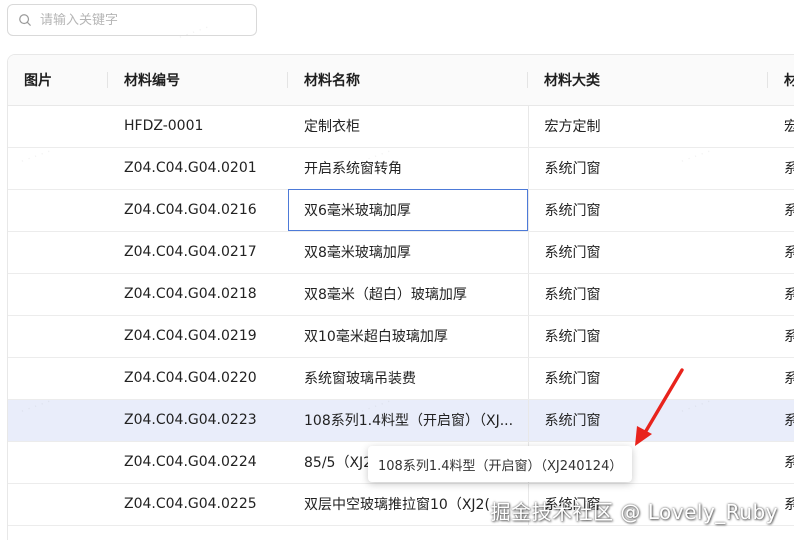 This screenshot has height=540, width=794. Describe the element at coordinates (198, 252) in the screenshot. I see `cell-code: Z04.C04.G04.0217` at that location.